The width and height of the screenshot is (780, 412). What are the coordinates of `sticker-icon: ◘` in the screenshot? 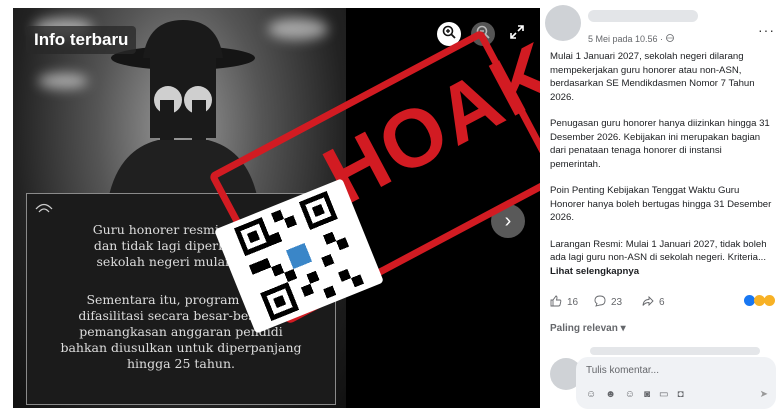 It's located at (680, 394).